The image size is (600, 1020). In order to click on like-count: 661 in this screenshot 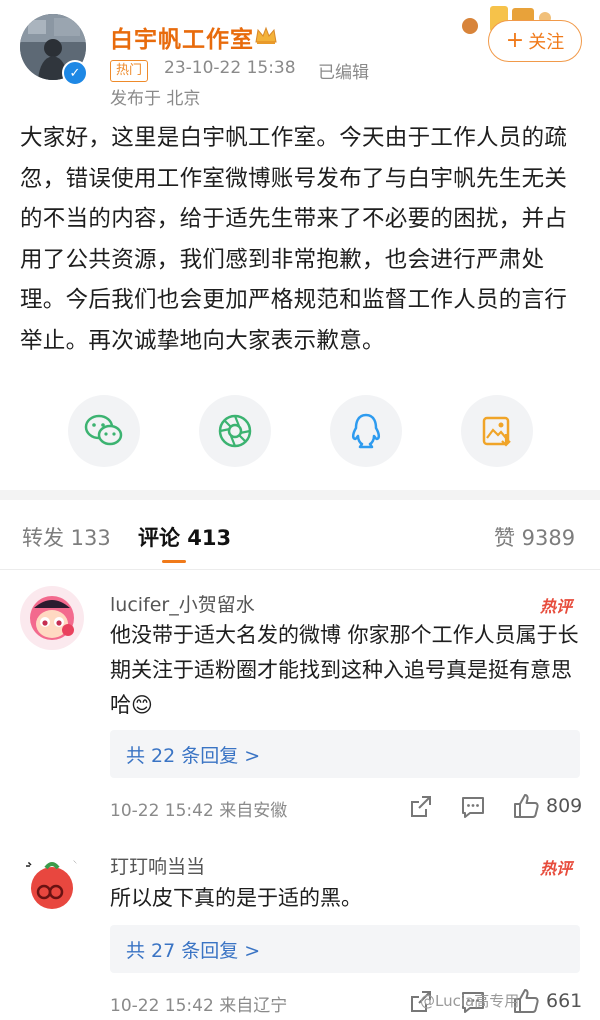, I will do `click(564, 1001)`.